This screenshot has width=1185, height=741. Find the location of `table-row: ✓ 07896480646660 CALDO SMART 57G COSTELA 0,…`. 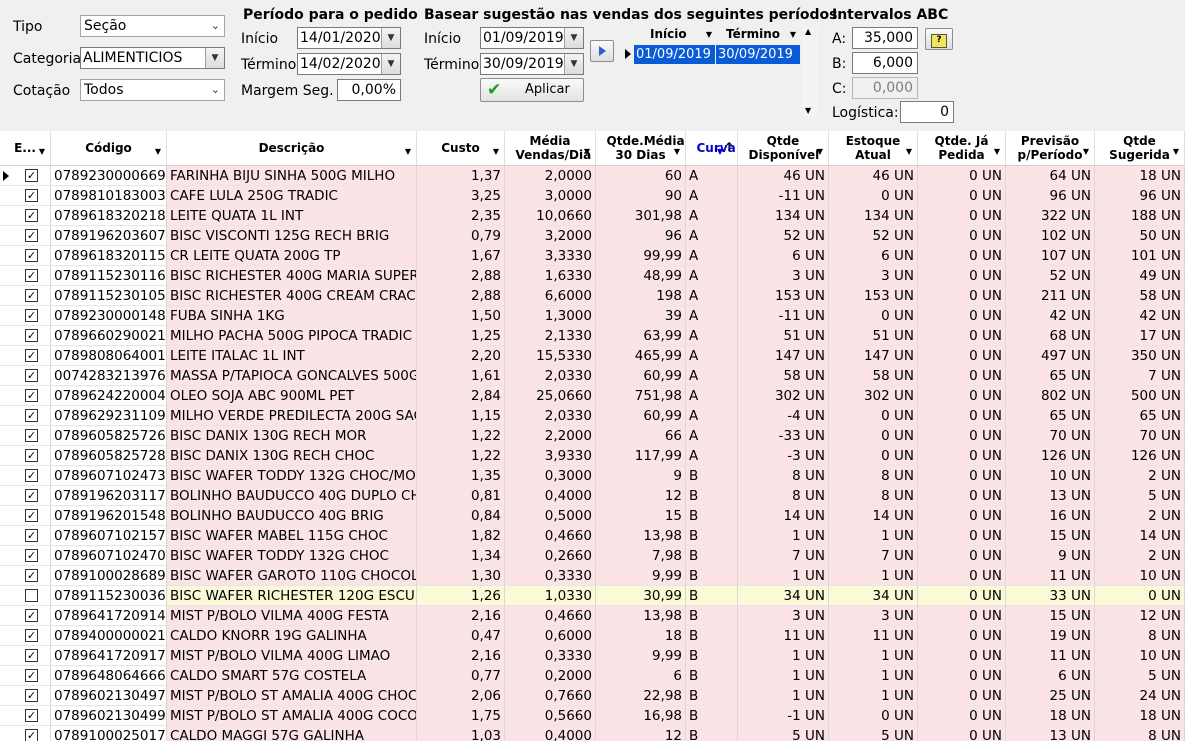

table-row: ✓ 07896480646660 CALDO SMART 57G COSTELA 0,… is located at coordinates (592, 676).